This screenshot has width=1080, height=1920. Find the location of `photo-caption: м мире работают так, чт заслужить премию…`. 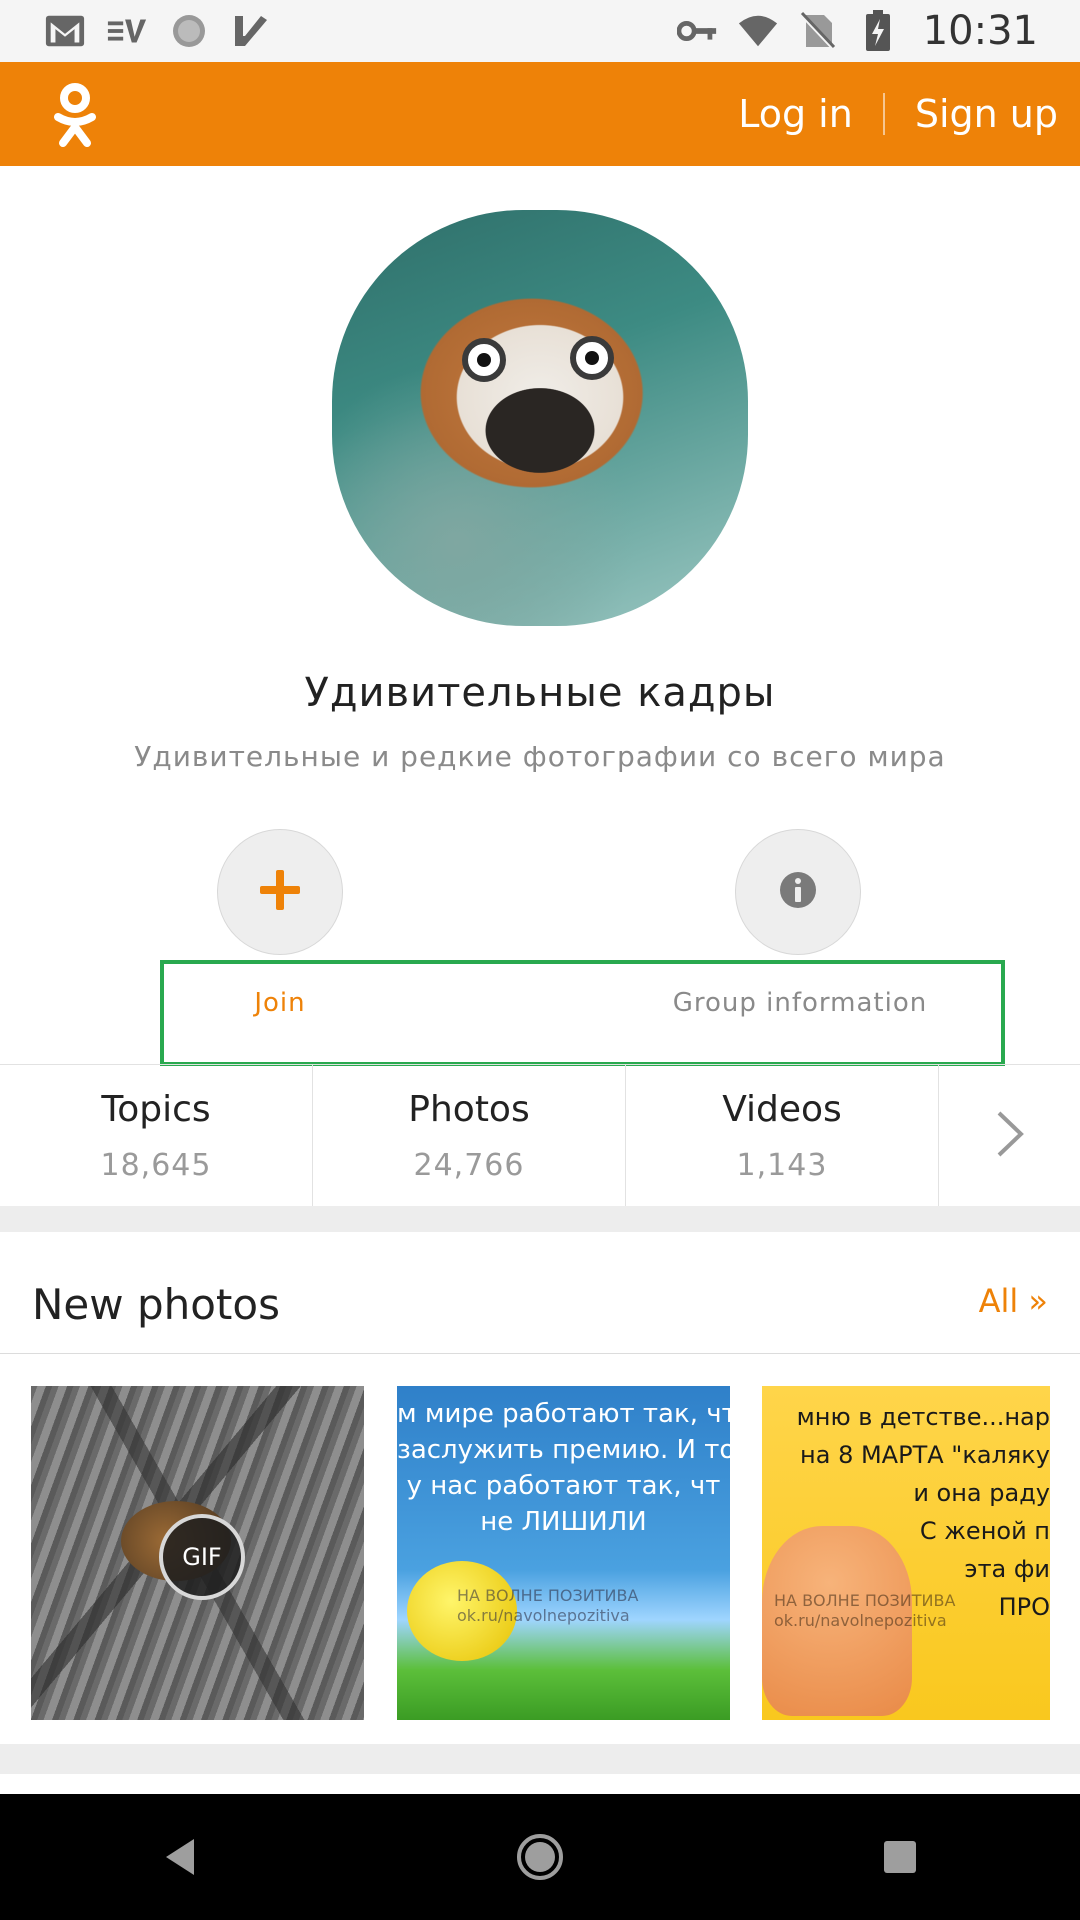

photo-caption: м мире работают так, чт заслужить премию… is located at coordinates (563, 1468).